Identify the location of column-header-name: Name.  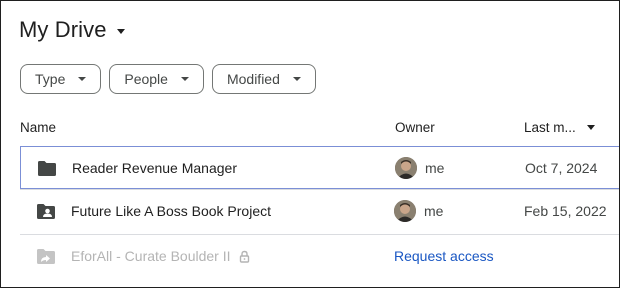
(38, 127).